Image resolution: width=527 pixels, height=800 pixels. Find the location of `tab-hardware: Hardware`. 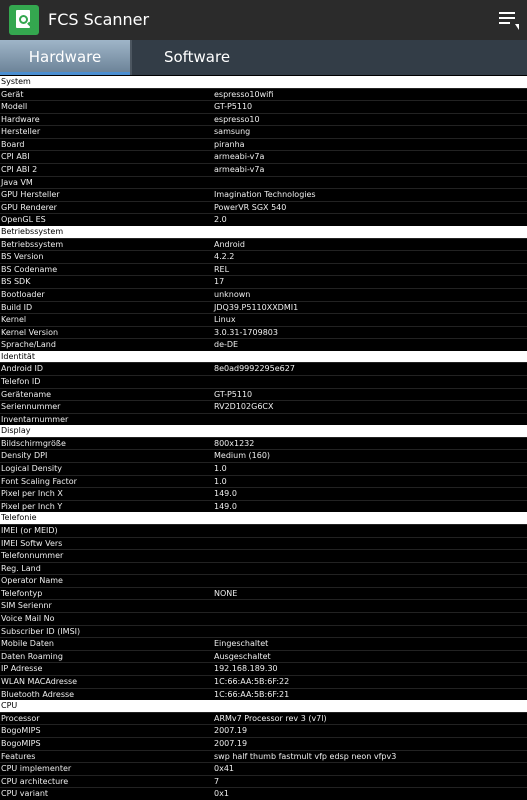

tab-hardware: Hardware is located at coordinates (65, 57).